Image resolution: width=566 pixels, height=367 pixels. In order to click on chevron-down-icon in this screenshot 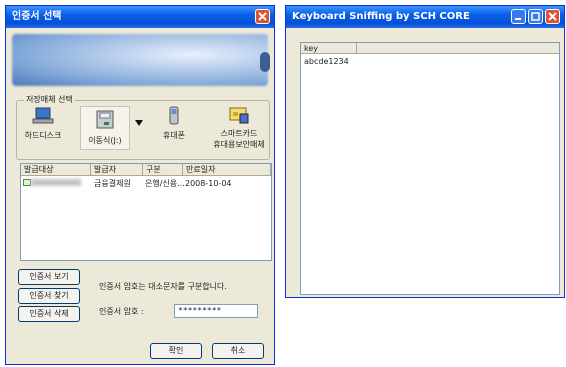, I will do `click(139, 123)`.